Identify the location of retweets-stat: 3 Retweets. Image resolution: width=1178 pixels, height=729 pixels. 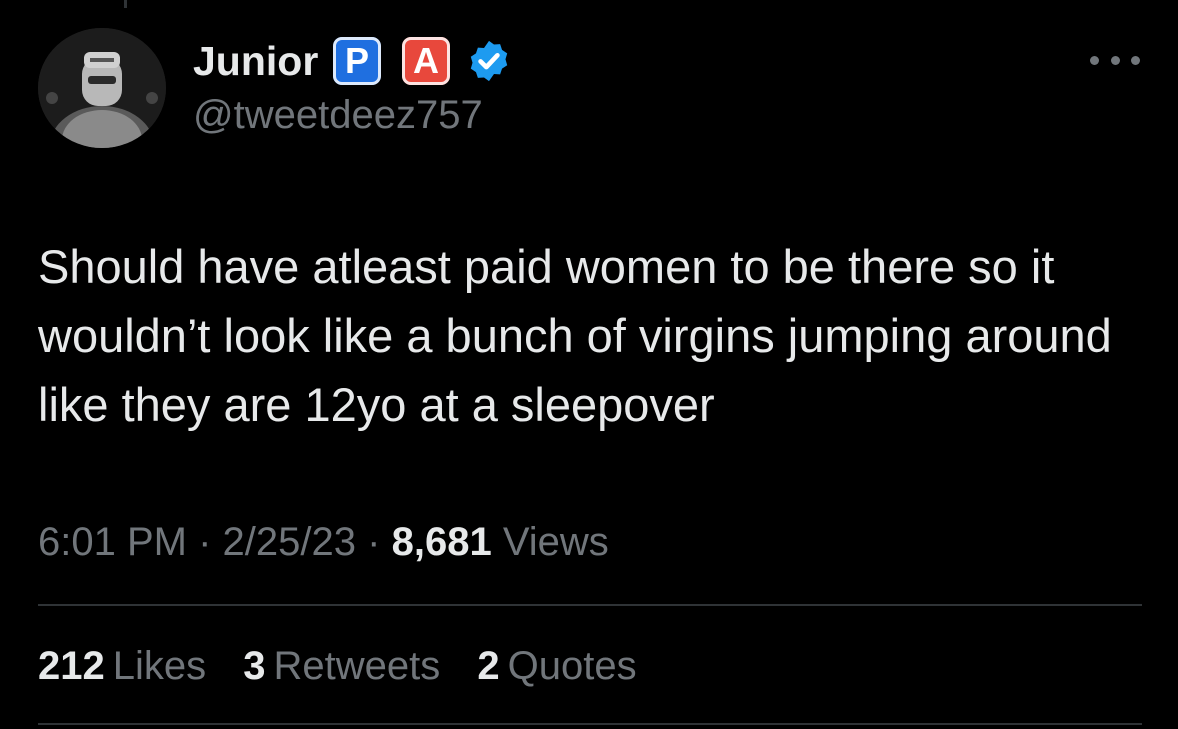
(341, 666).